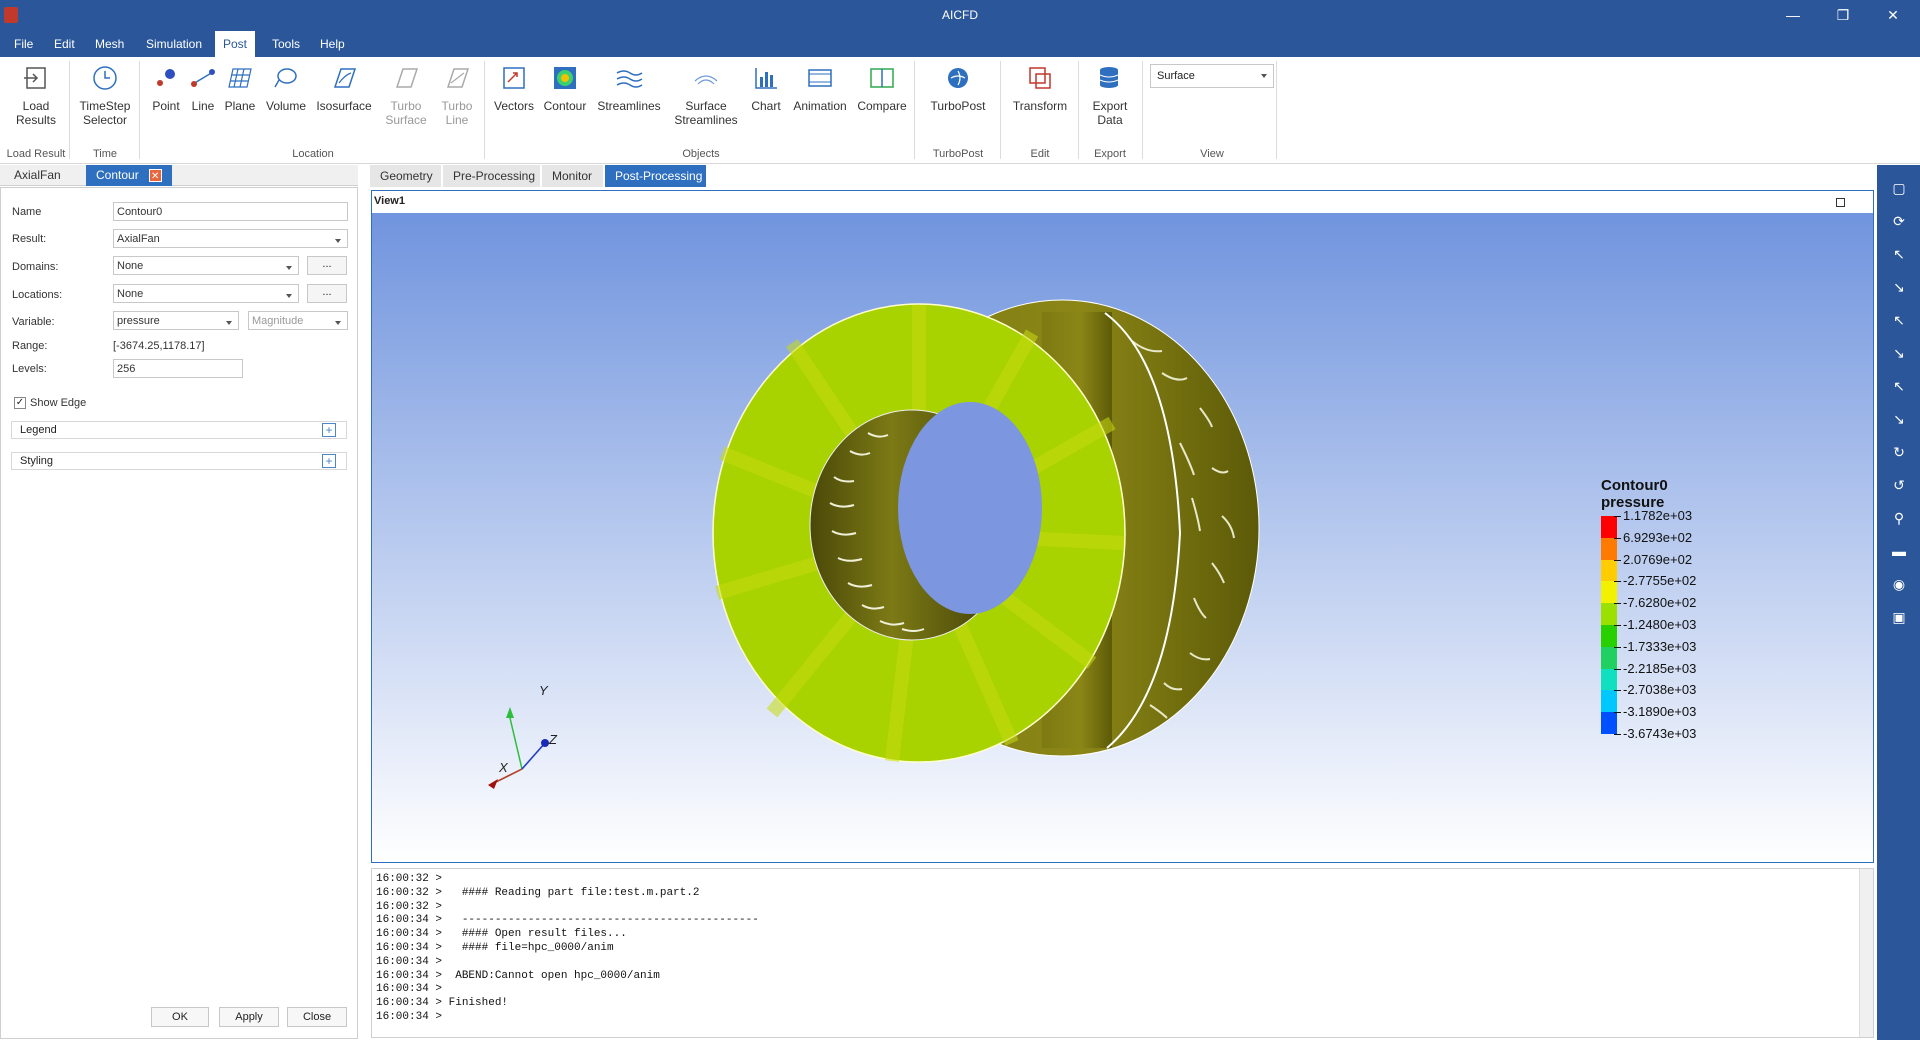 The width and height of the screenshot is (1920, 1040). I want to click on tab-post-processing: Post-Processing, so click(656, 176).